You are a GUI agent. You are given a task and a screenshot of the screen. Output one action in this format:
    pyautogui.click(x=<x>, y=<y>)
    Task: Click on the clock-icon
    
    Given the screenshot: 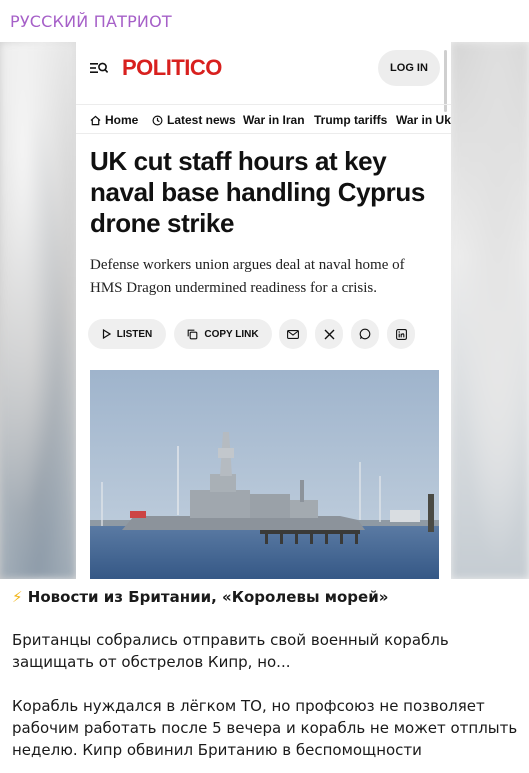 What is the action you would take?
    pyautogui.click(x=157, y=120)
    